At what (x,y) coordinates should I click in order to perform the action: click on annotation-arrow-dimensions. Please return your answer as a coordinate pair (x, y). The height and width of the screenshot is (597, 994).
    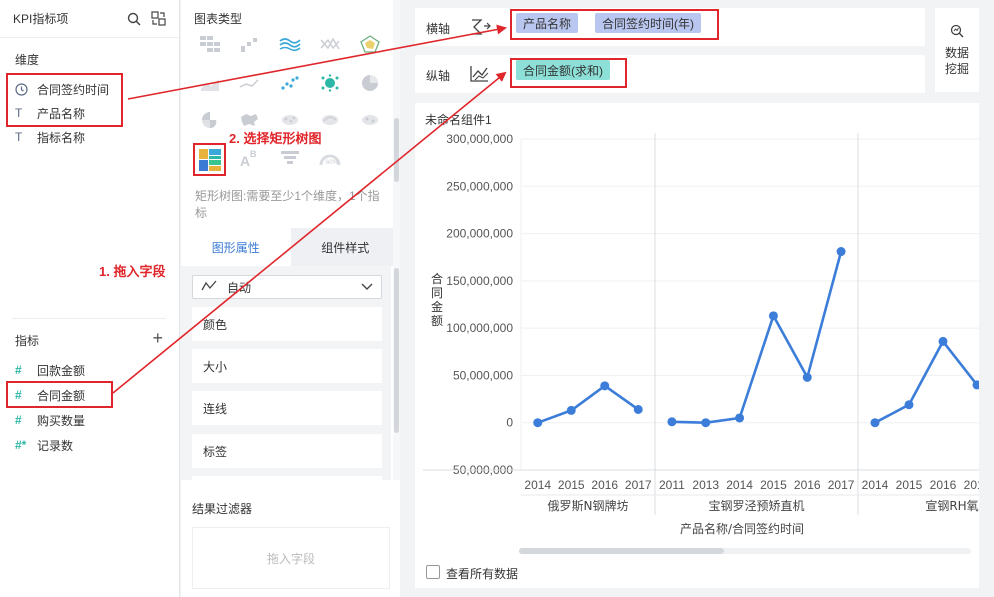
    Looking at the image, I should click on (317, 62).